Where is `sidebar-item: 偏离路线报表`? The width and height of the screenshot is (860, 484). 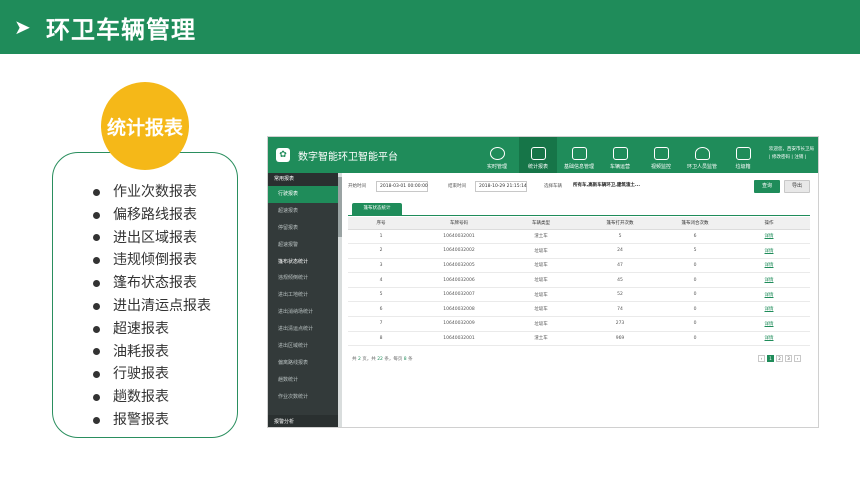 sidebar-item: 偏离路线报表 is located at coordinates (303, 363).